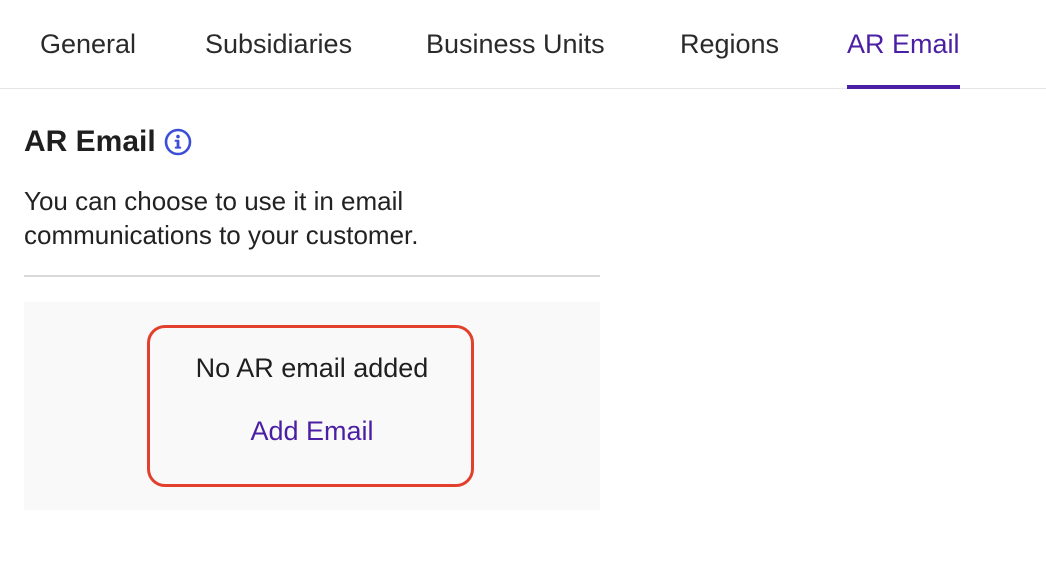  Describe the element at coordinates (515, 44) in the screenshot. I see `tab-business-units: Business Units` at that location.